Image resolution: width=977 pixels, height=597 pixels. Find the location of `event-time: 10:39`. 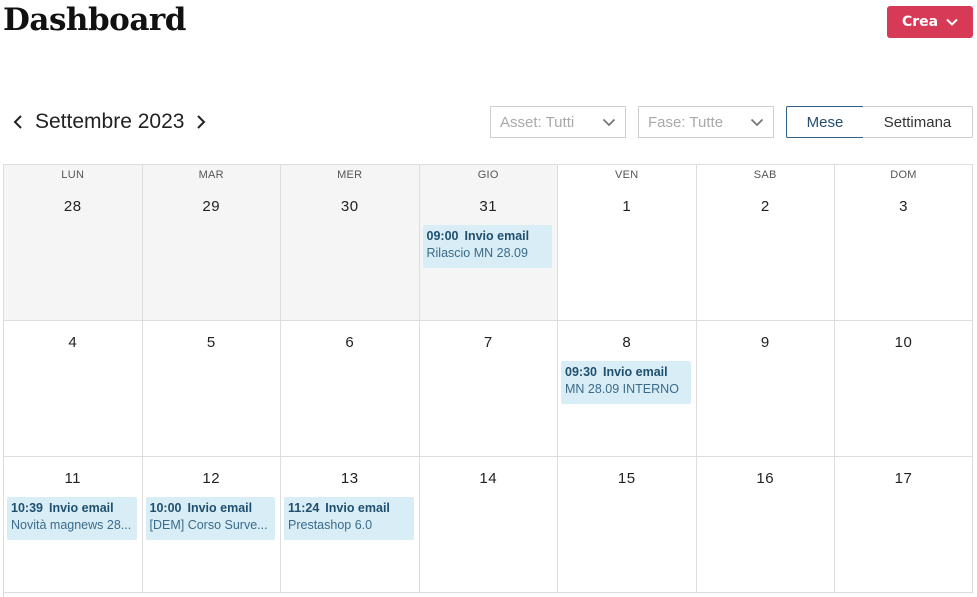

event-time: 10:39 is located at coordinates (27, 508).